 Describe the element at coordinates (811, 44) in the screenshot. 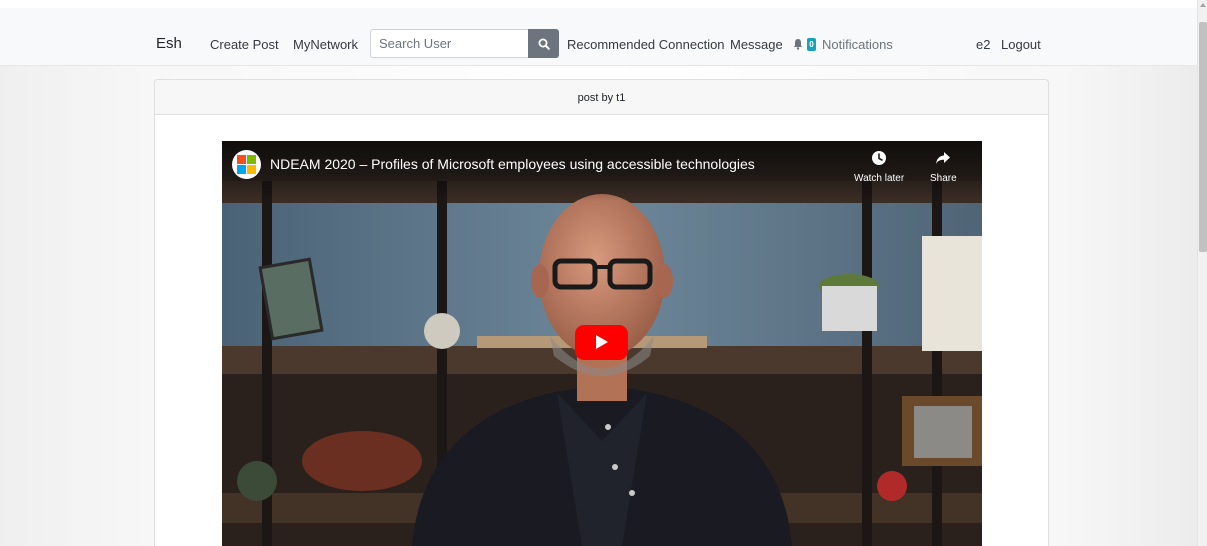

I see `notification-count-badge: 0` at that location.